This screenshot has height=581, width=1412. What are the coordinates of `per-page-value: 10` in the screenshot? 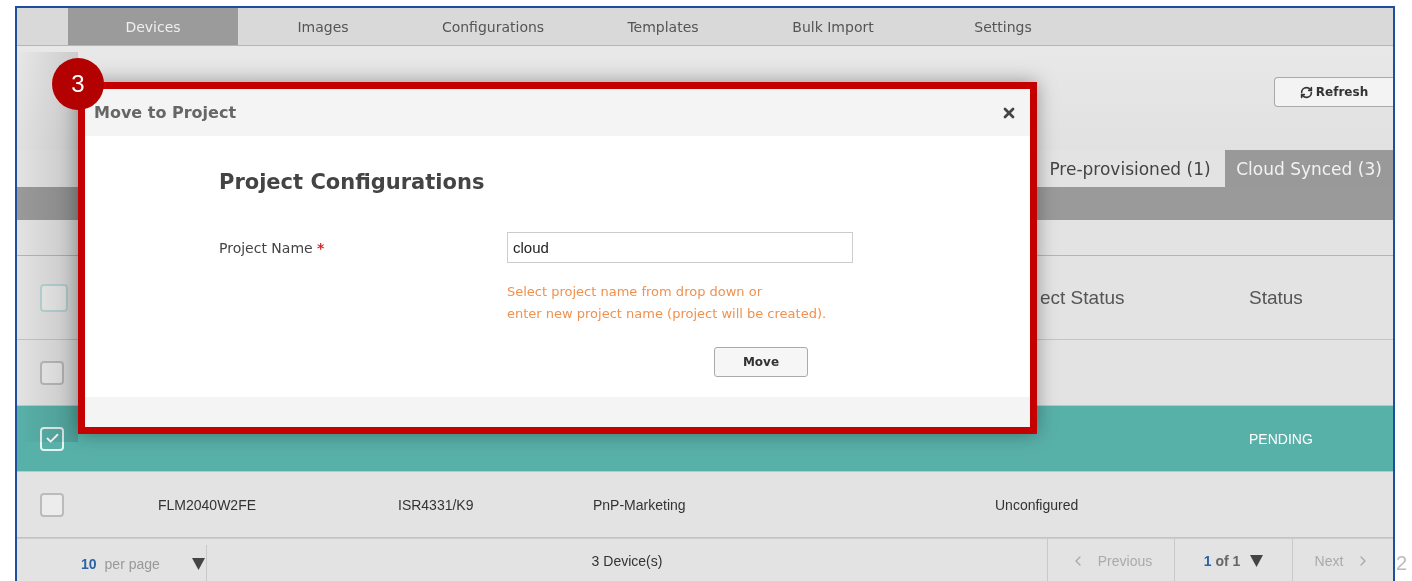 It's located at (89, 564).